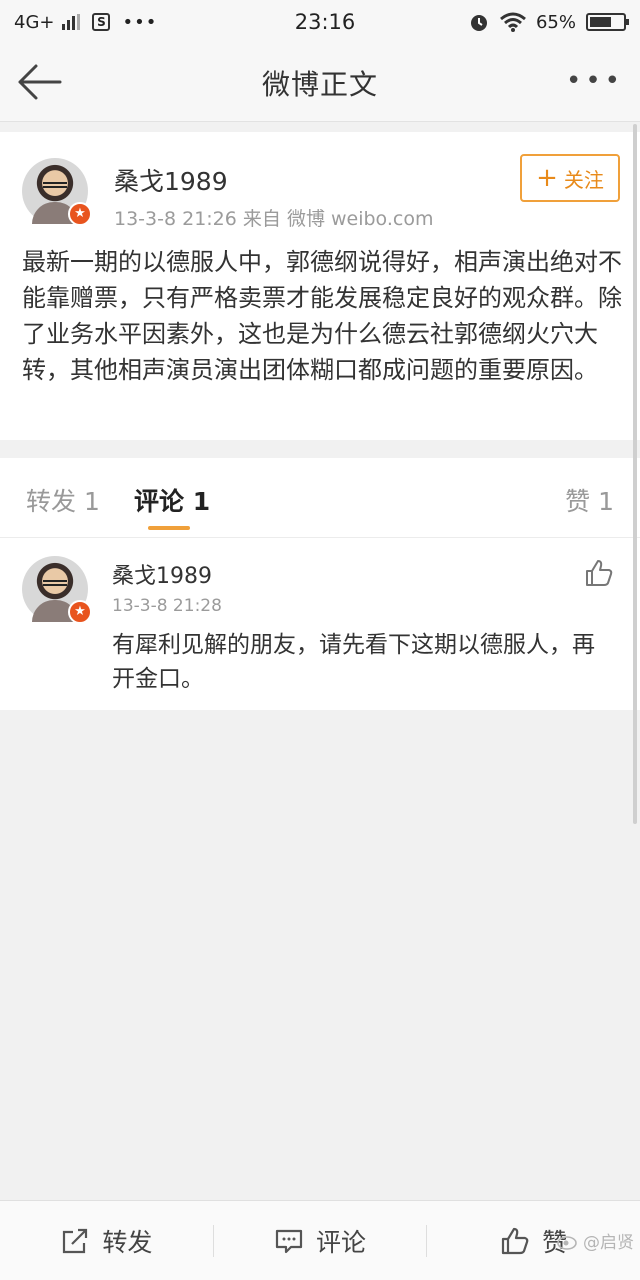  What do you see at coordinates (34, 22) in the screenshot?
I see `network-type: 4G+` at bounding box center [34, 22].